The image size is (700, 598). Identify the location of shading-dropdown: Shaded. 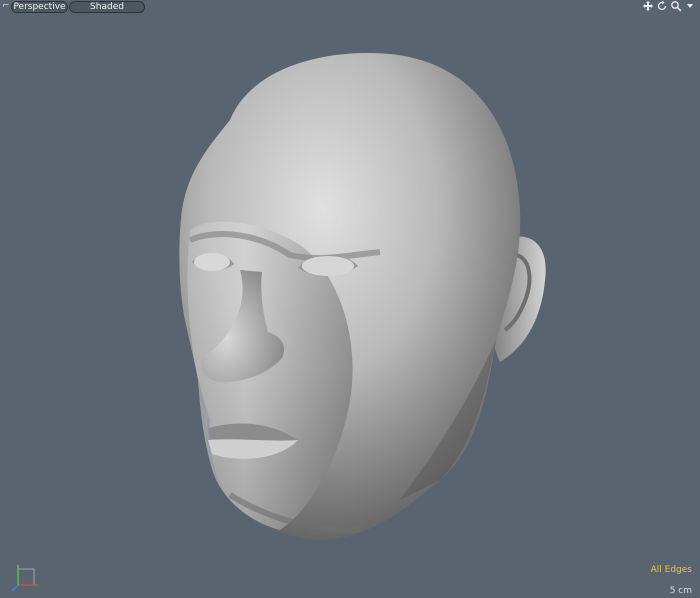
(107, 7).